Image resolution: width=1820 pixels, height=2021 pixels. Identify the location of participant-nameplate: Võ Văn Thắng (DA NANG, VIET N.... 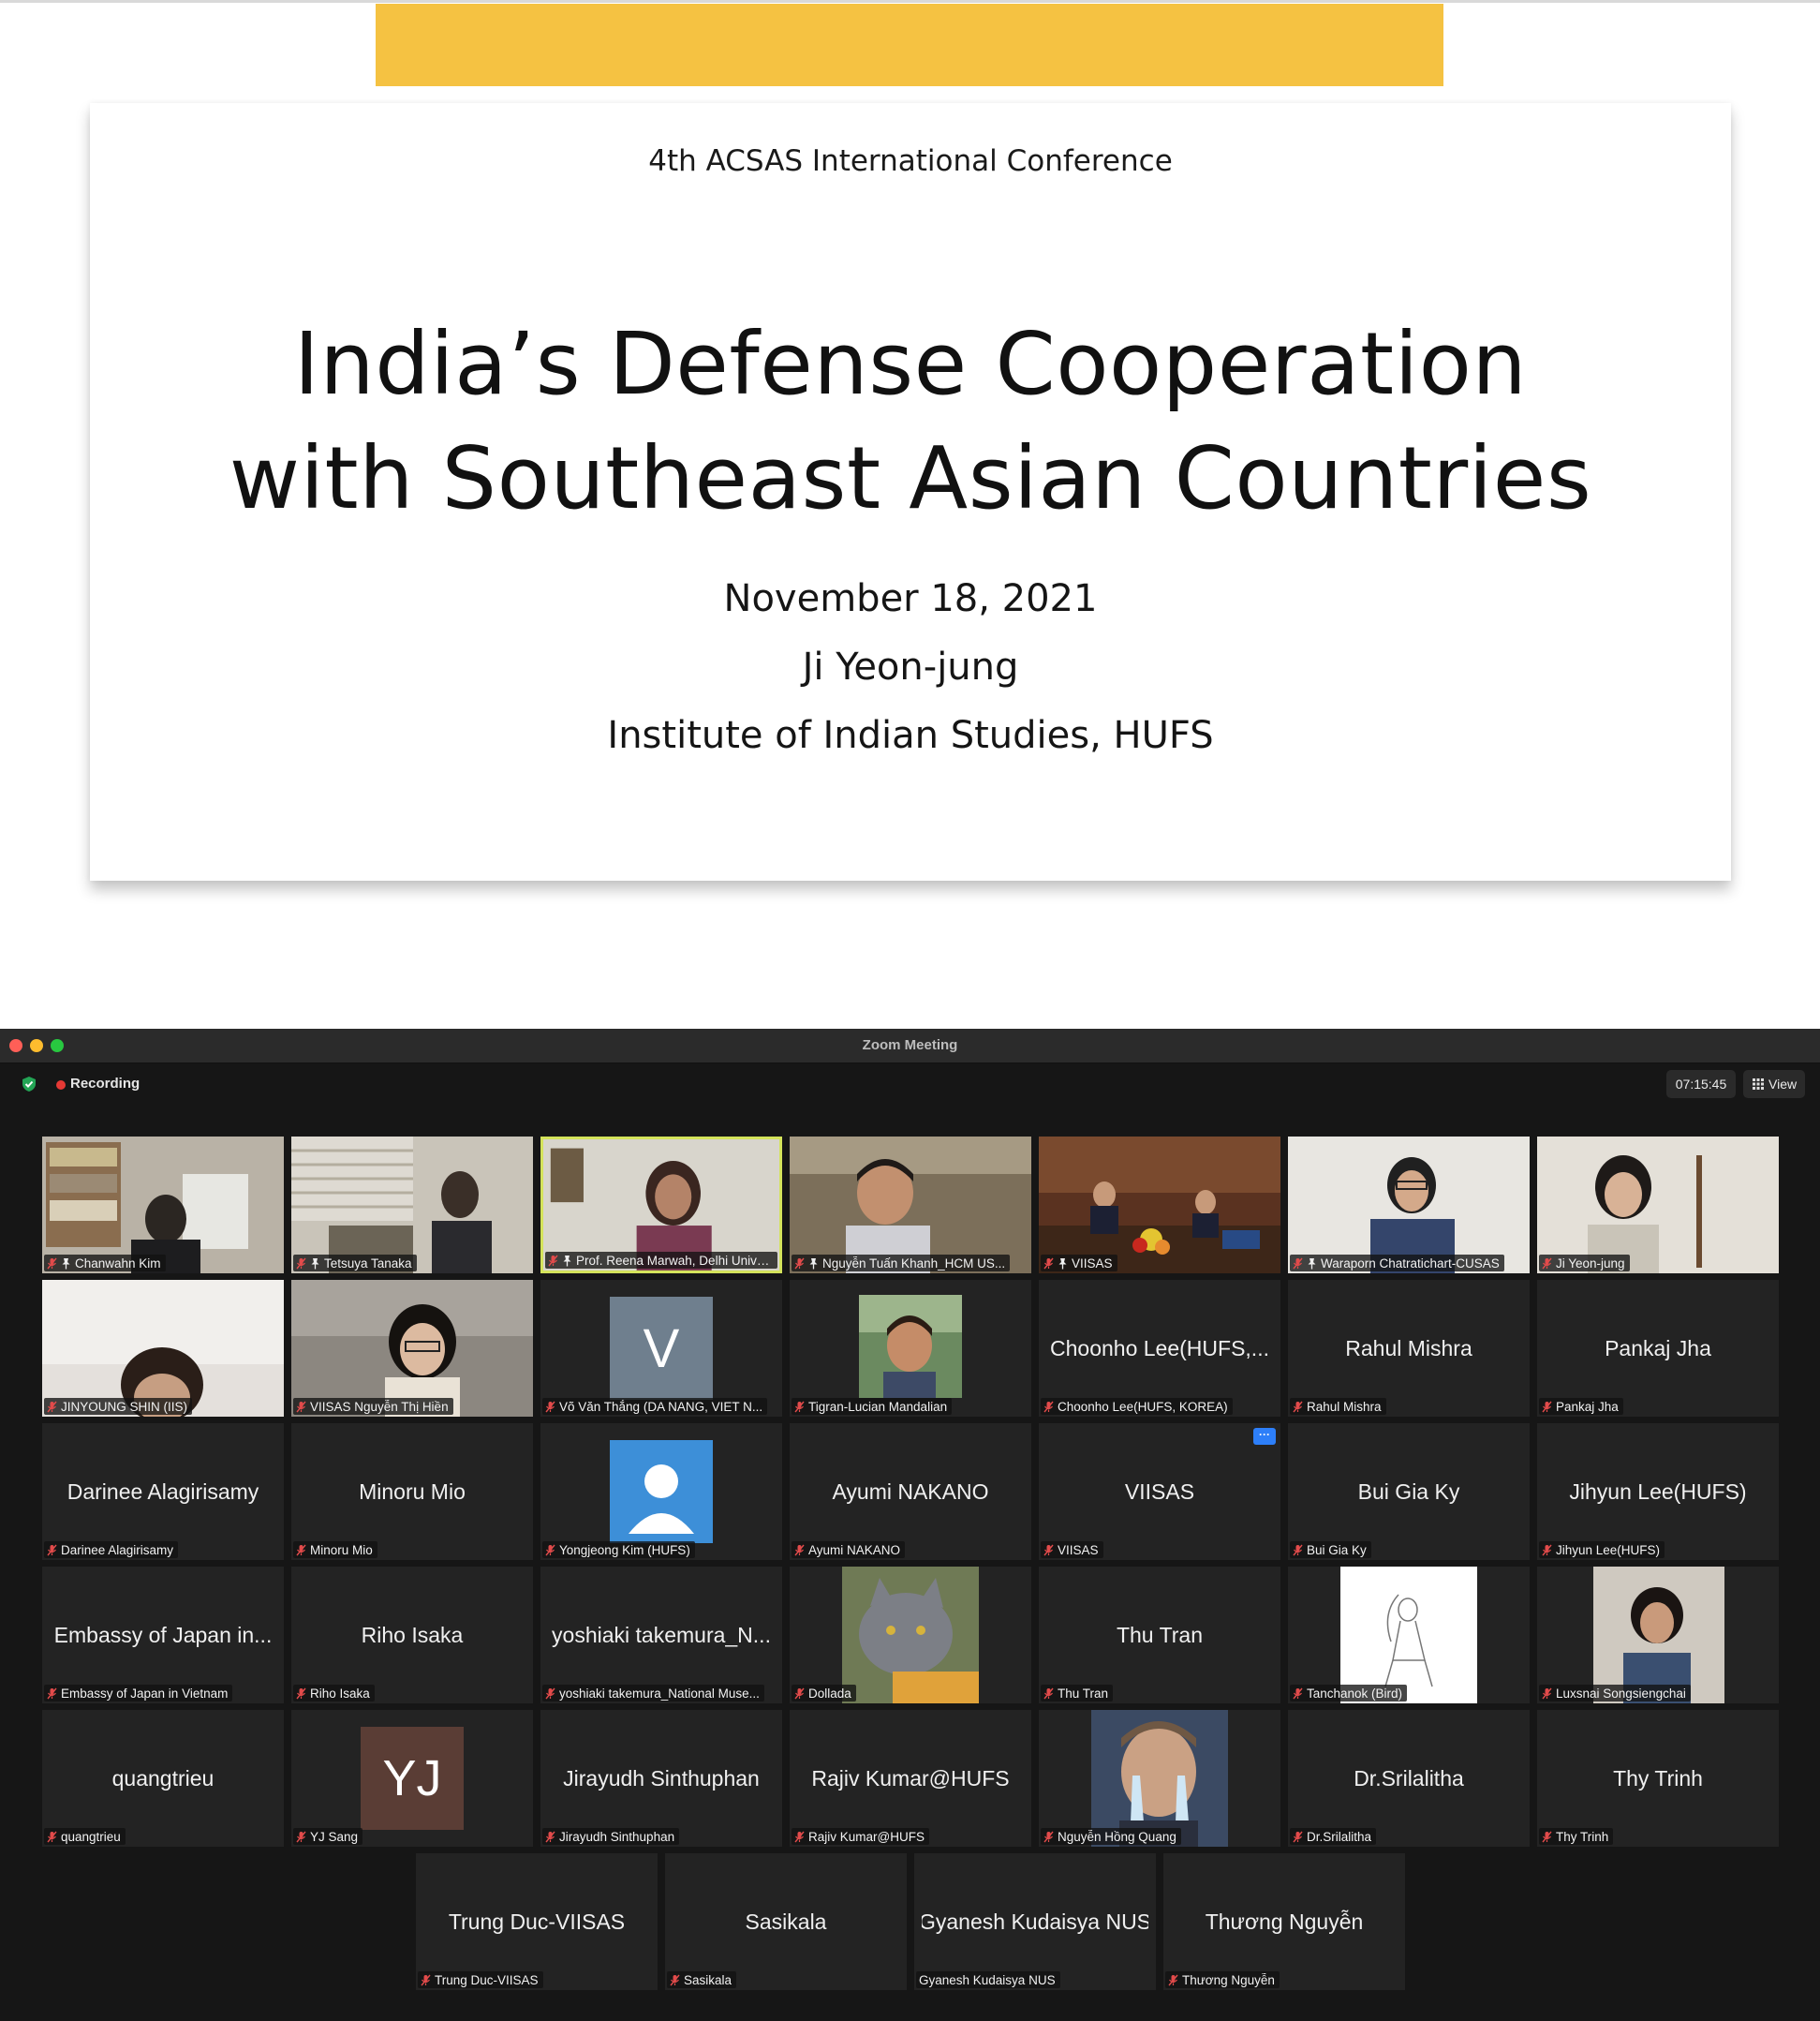
(655, 1406).